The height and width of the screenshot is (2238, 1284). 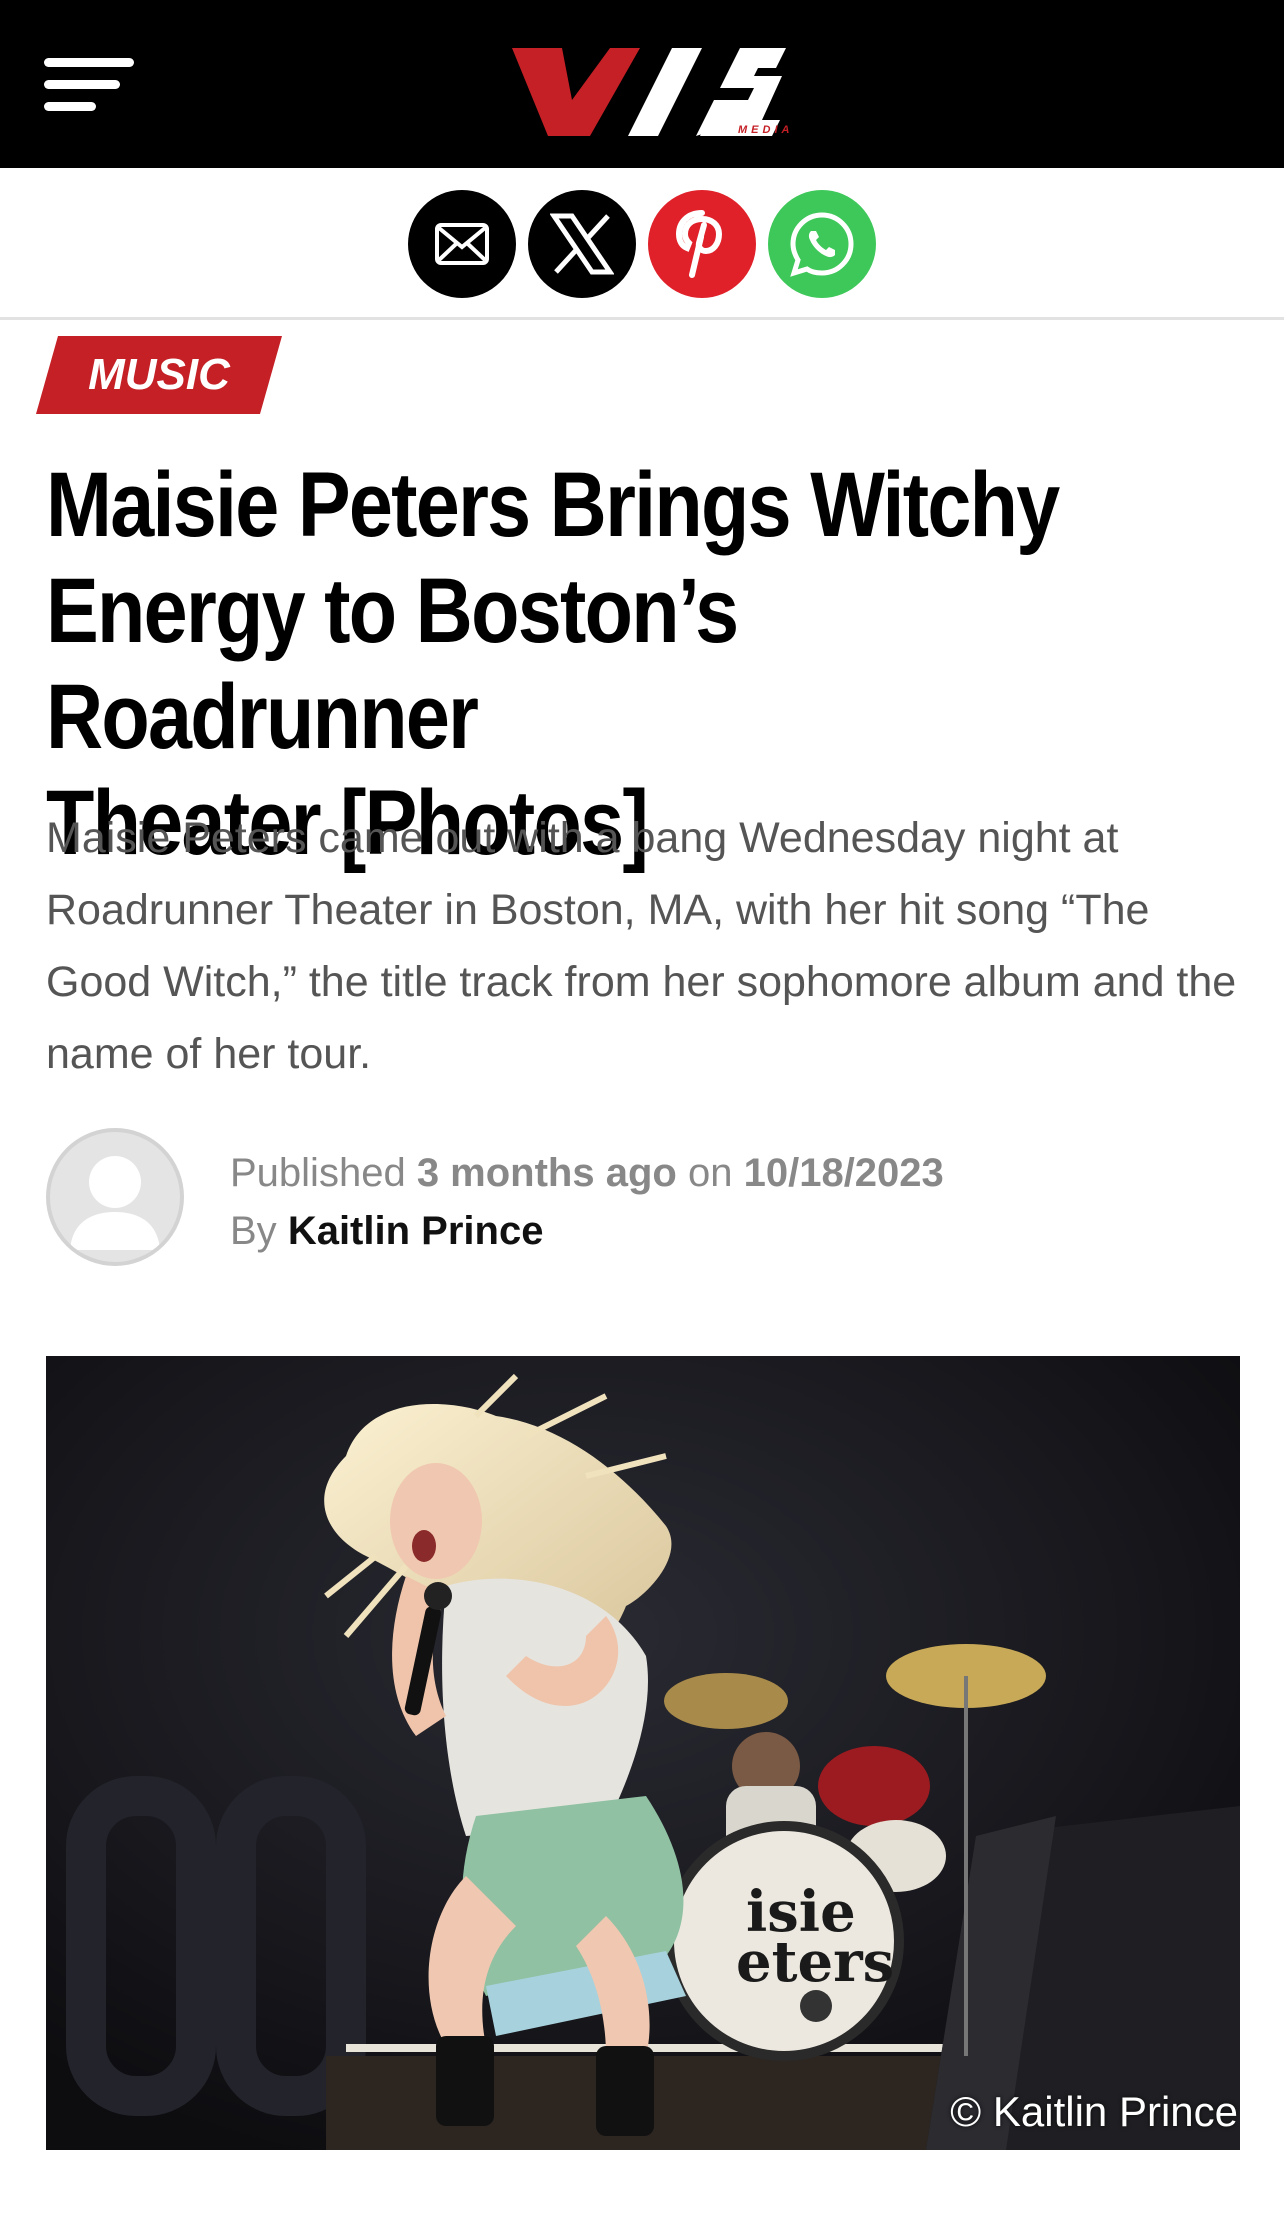 I want to click on by-label: By, so click(x=253, y=1231).